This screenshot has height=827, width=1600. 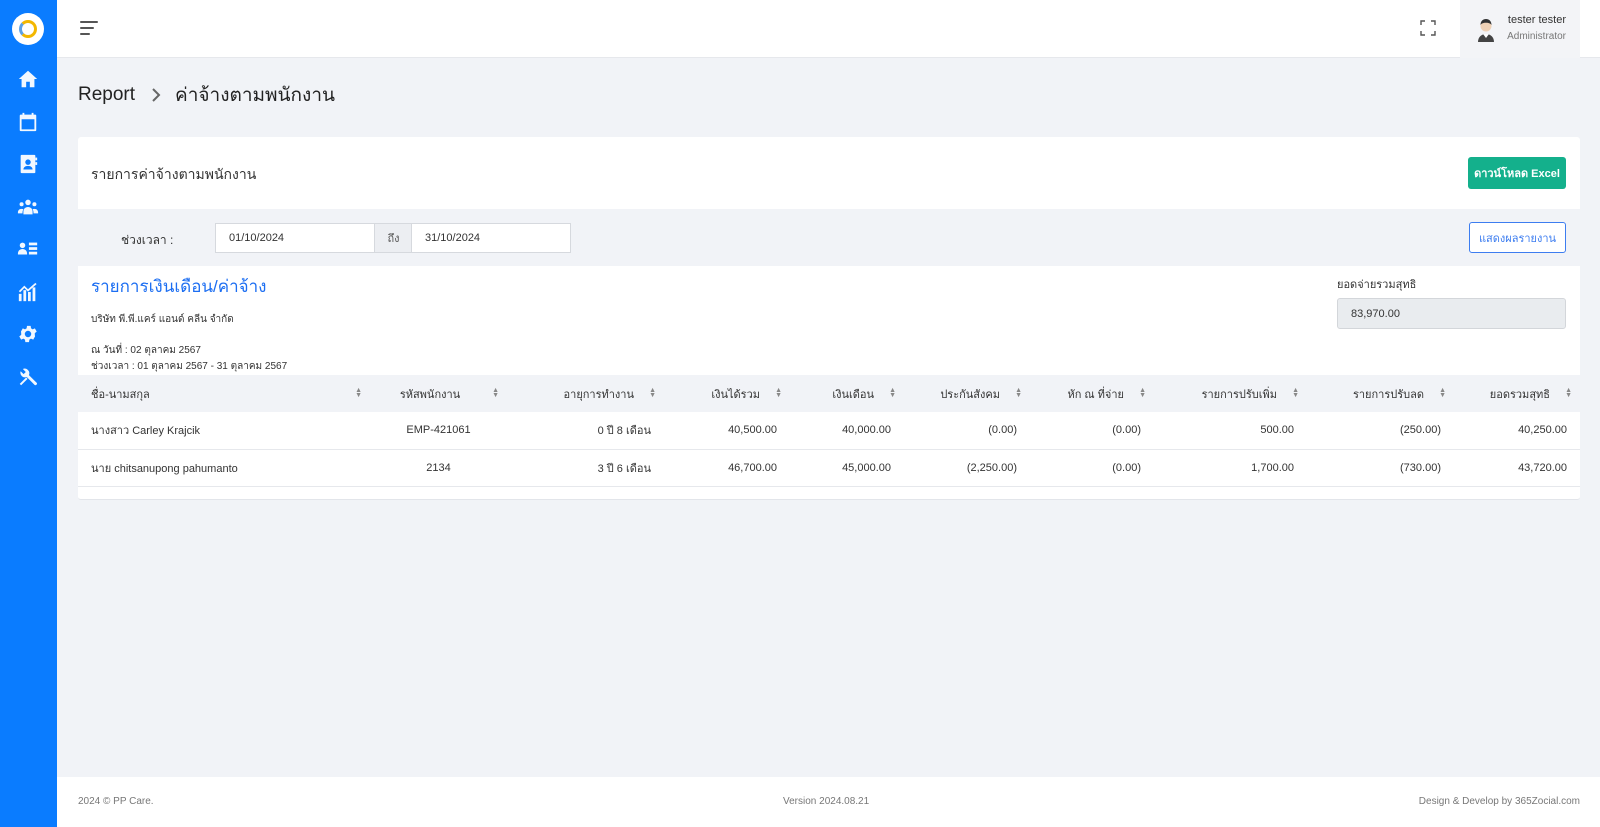 I want to click on breadcrumb-current: ค่าจ้างตามพนักงาน, so click(x=255, y=95).